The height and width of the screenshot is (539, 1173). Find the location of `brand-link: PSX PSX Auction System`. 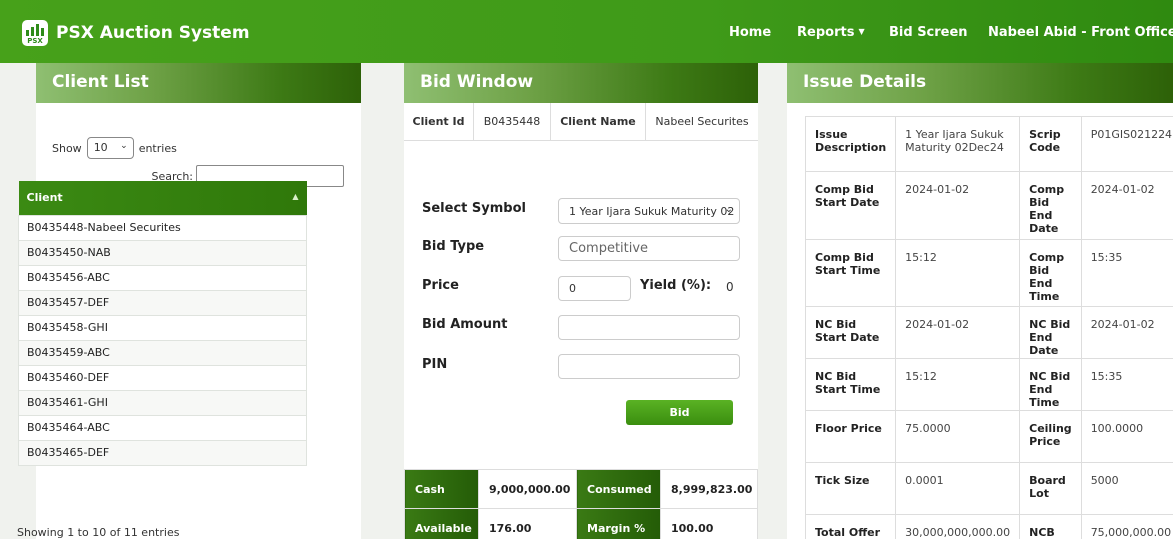

brand-link: PSX PSX Auction System is located at coordinates (136, 33).